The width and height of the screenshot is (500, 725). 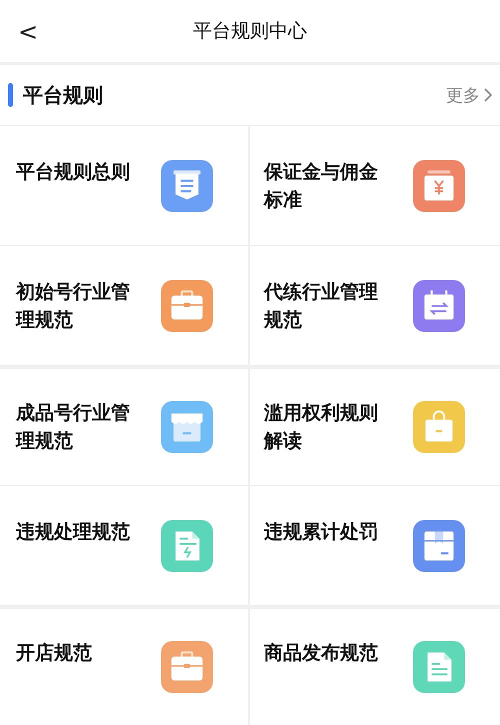 I want to click on rule-title: 平台规则总则, so click(x=73, y=172).